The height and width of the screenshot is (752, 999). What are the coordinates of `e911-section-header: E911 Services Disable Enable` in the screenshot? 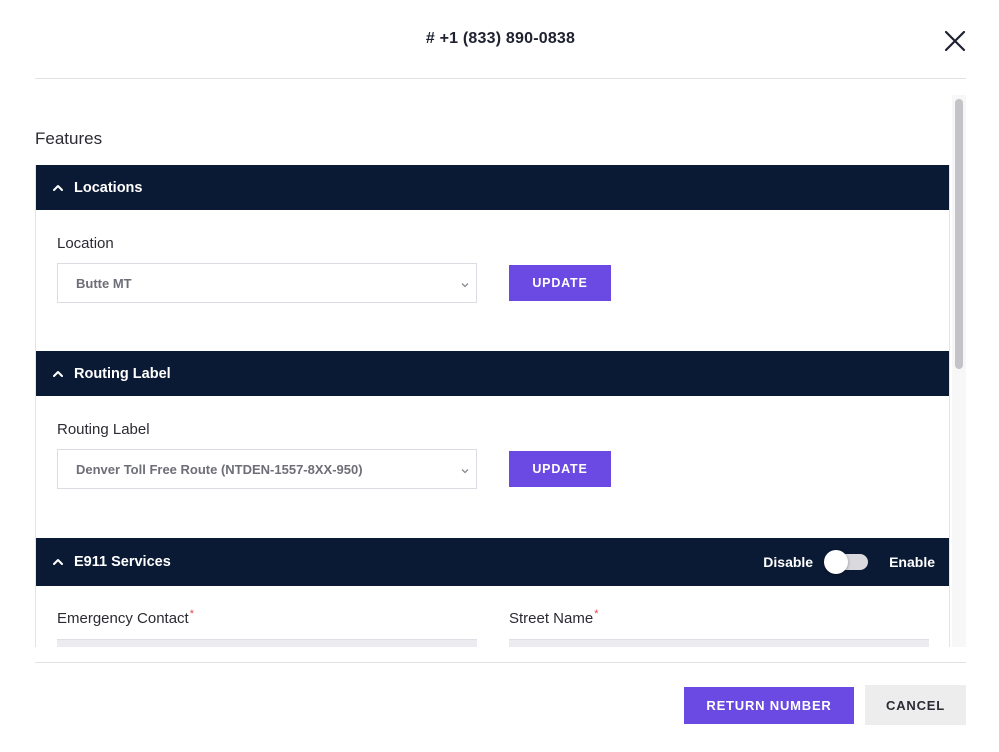 It's located at (492, 562).